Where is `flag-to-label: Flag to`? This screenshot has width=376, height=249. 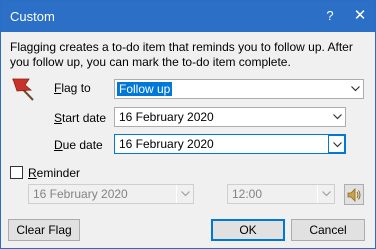
flag-to-label: Flag to is located at coordinates (72, 88).